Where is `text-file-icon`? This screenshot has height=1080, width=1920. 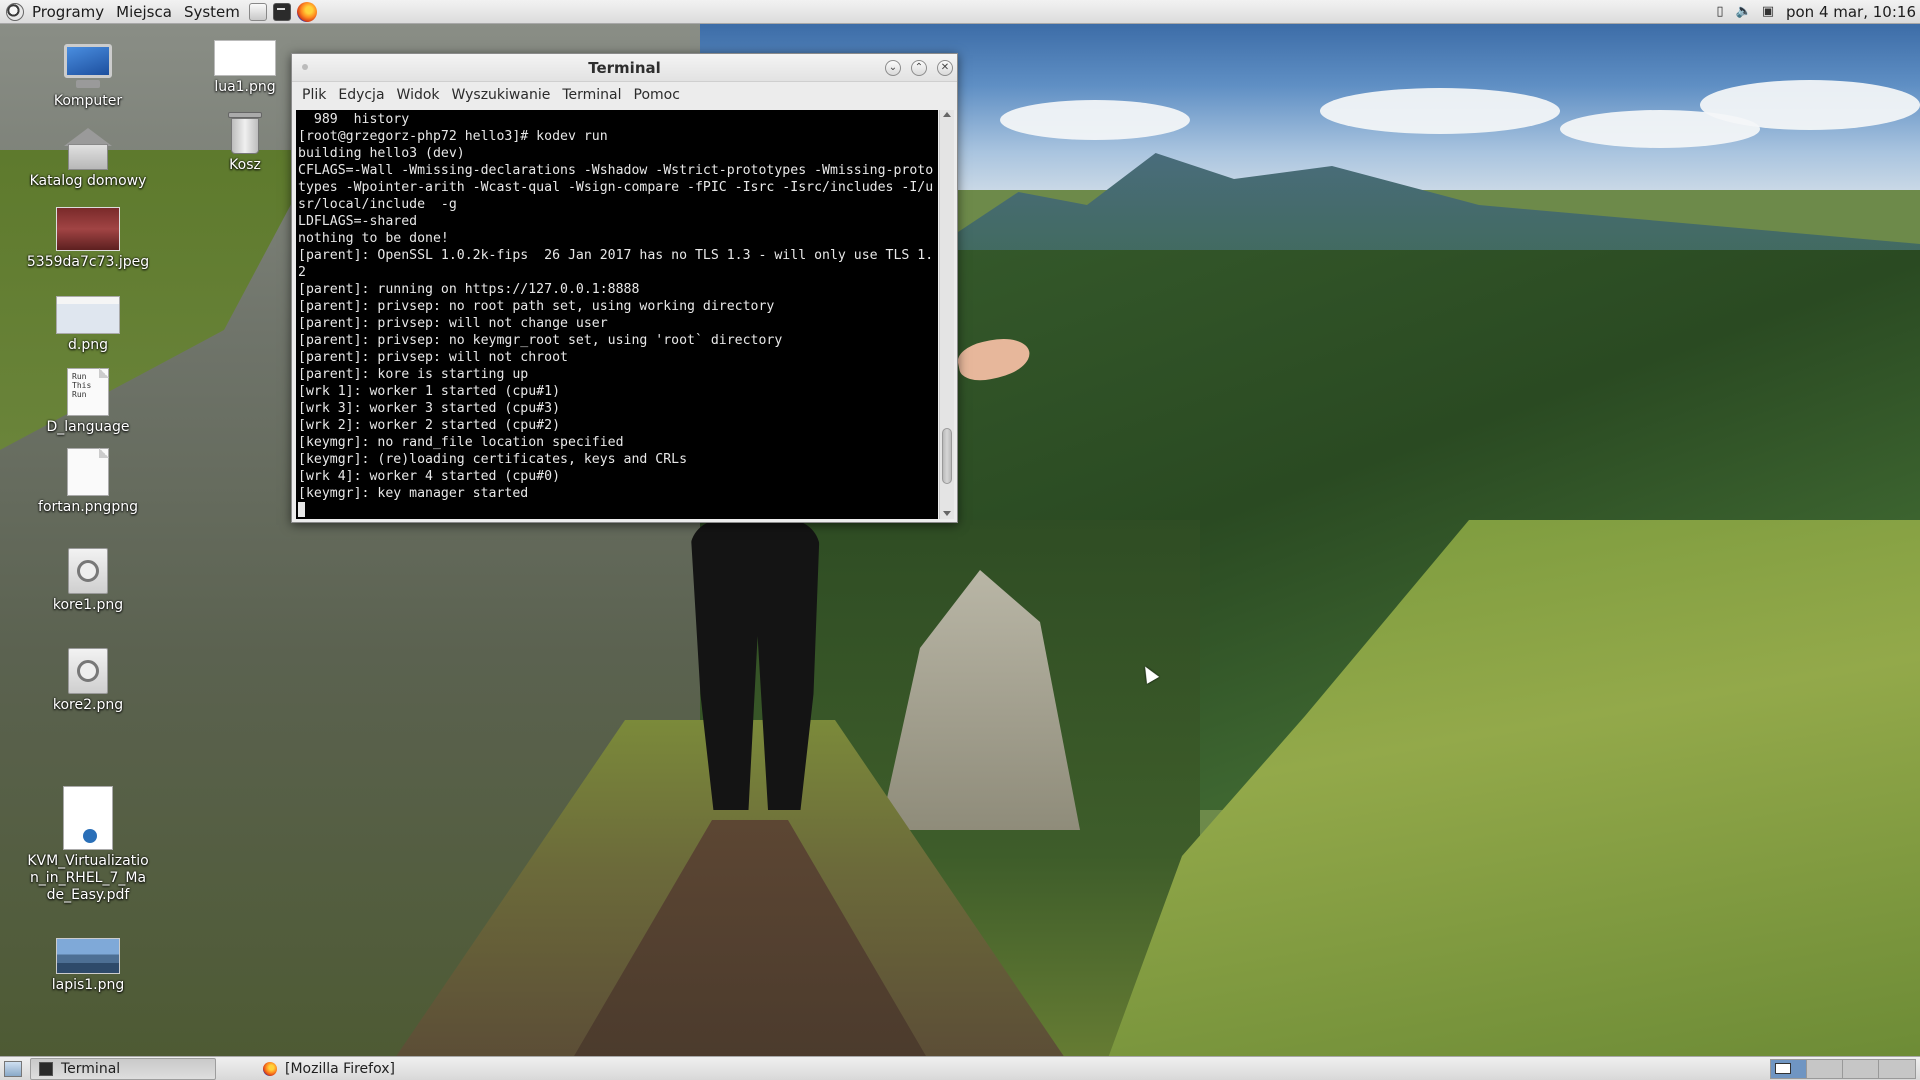
text-file-icon is located at coordinates (88, 472).